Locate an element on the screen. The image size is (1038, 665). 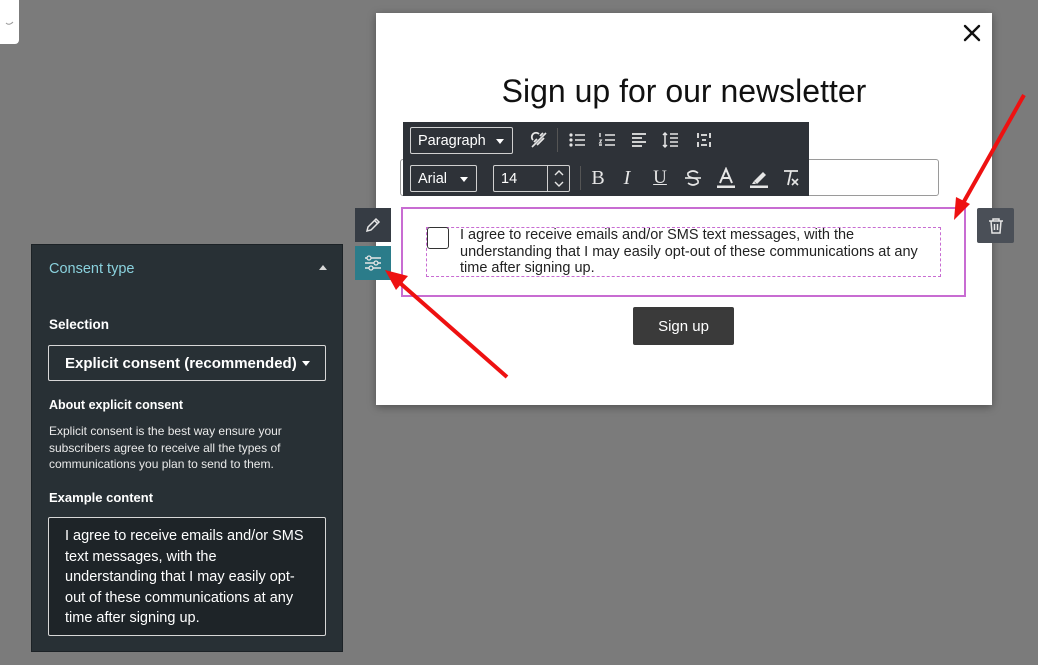
signup-button: Sign up is located at coordinates (683, 326).